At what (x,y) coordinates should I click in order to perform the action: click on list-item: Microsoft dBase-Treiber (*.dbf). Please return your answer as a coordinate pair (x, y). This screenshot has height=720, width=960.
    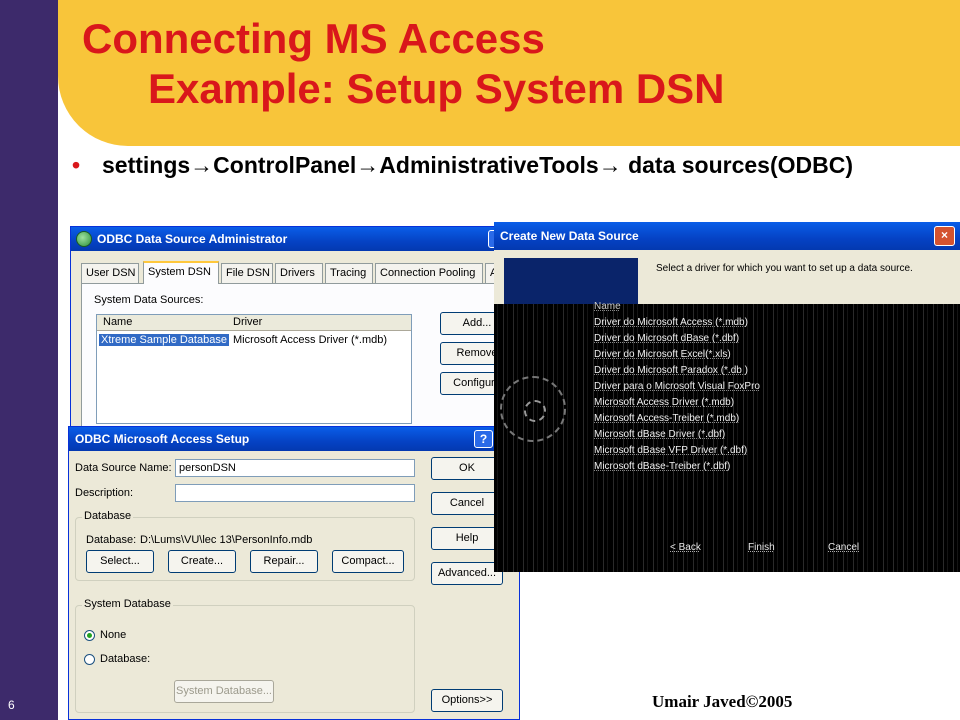
    Looking at the image, I should click on (662, 467).